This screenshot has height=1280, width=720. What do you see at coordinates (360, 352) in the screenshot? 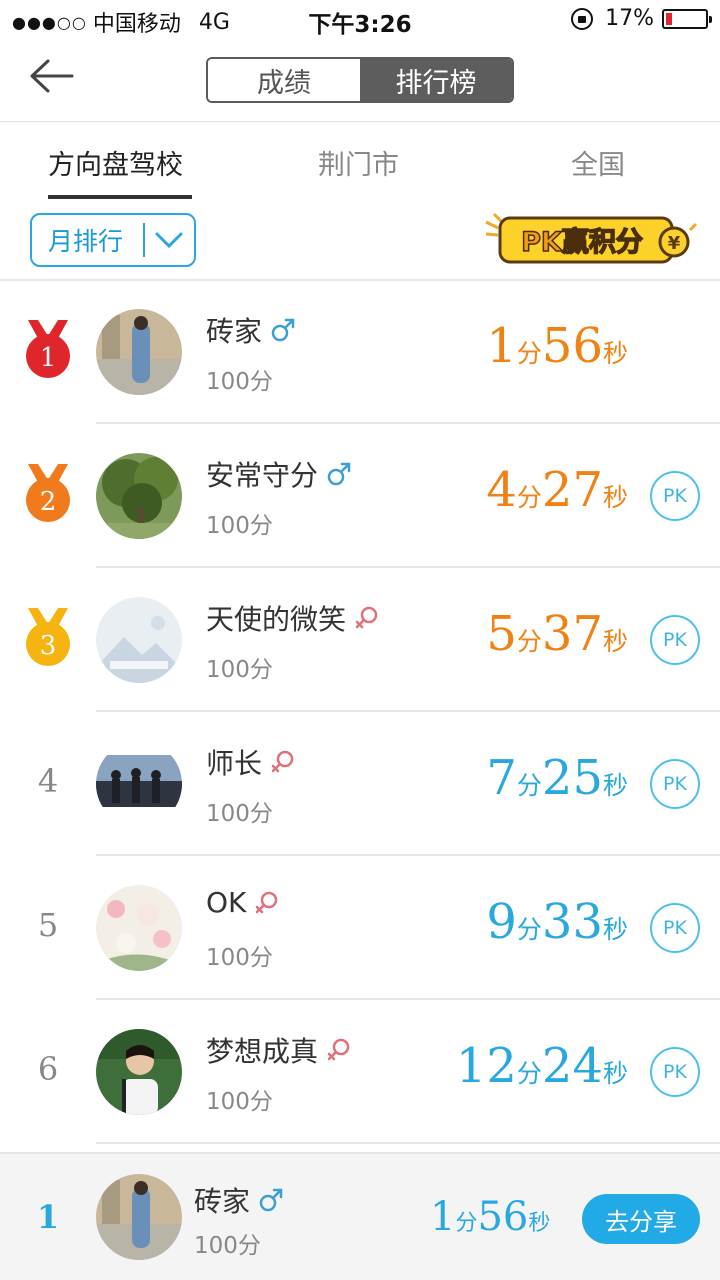
I see `ranking-row: 1 砖家 100分 1分56秒` at bounding box center [360, 352].